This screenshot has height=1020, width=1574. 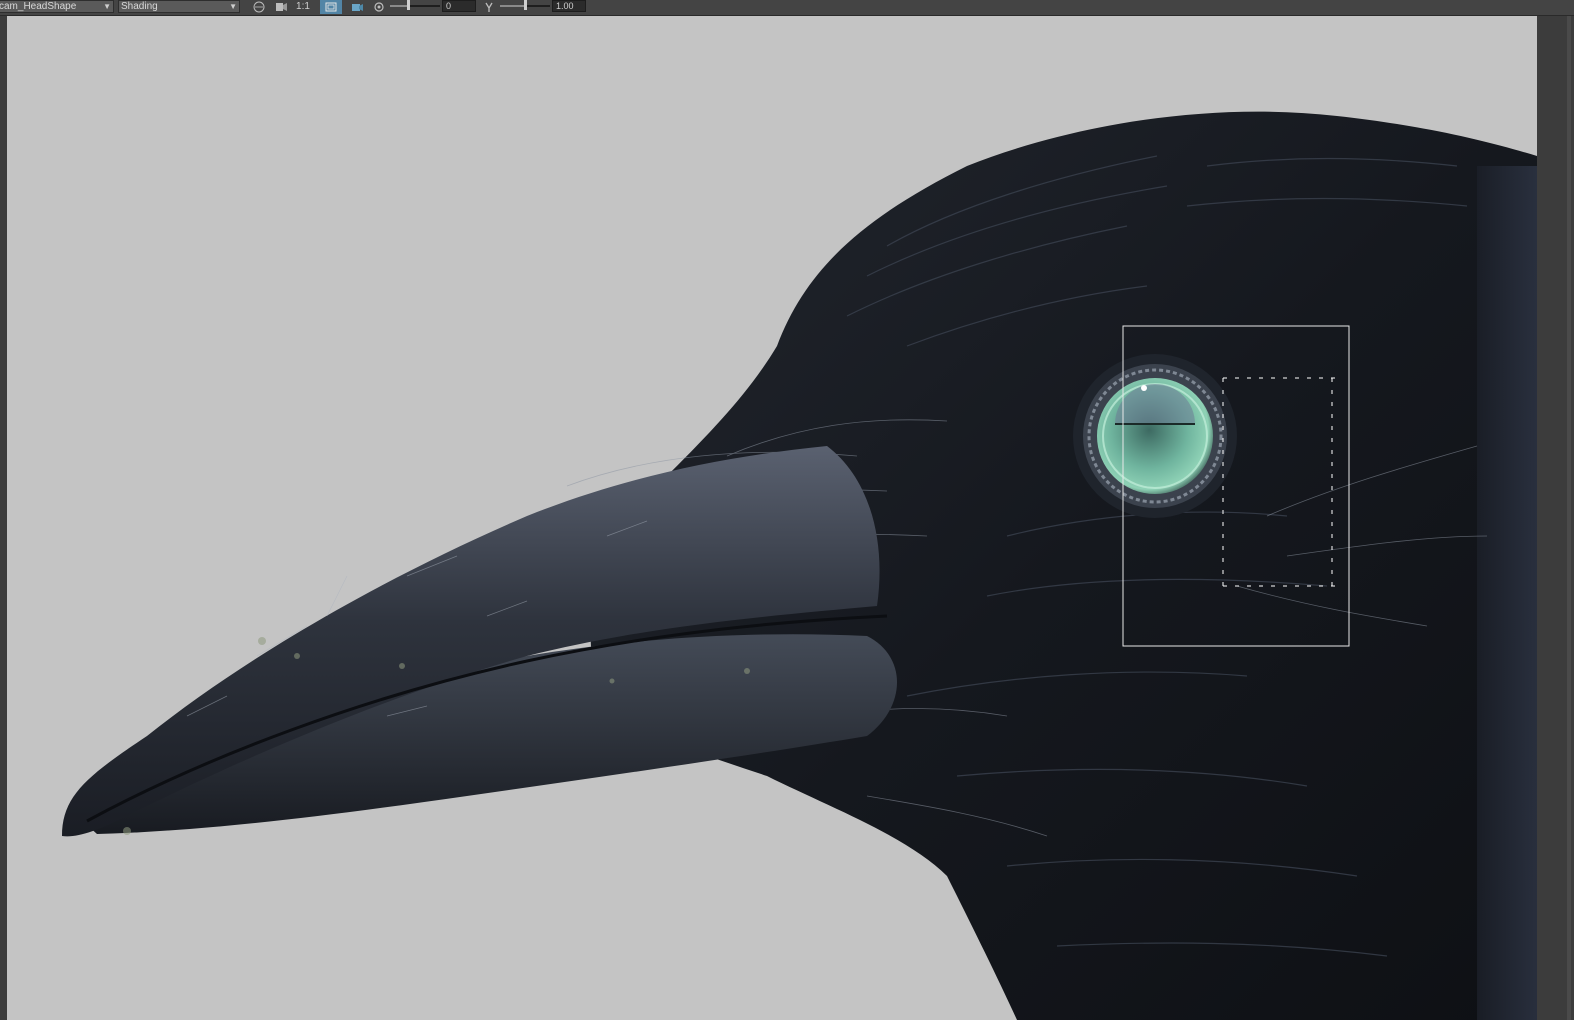 I want to click on gamma-slider-thumb, so click(x=525, y=5).